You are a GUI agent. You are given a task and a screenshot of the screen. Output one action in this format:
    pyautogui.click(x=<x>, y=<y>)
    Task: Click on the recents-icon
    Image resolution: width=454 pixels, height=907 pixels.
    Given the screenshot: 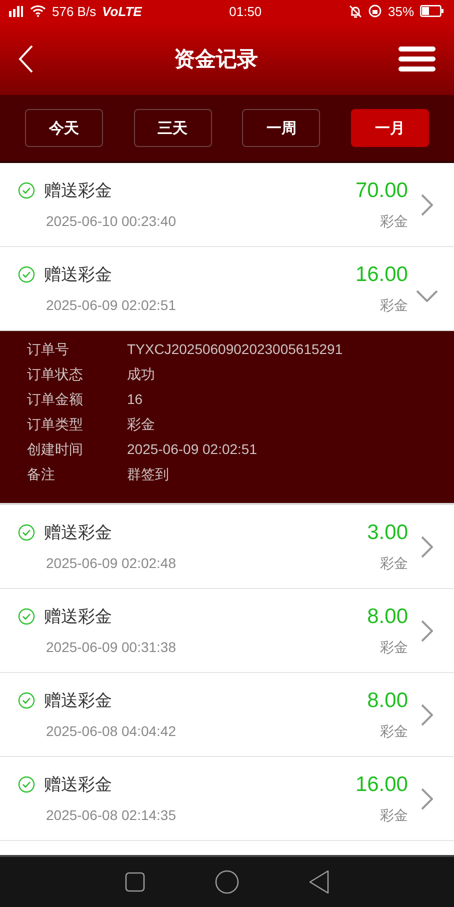 What is the action you would take?
    pyautogui.click(x=135, y=882)
    